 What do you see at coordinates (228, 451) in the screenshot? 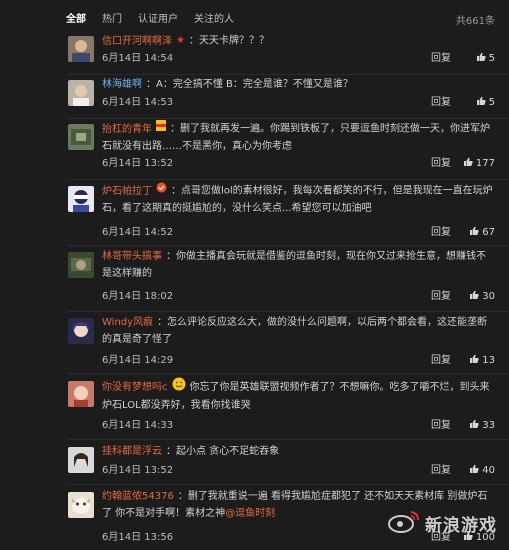
I see `comment-text: 起小点 贪心不足蛇吞象` at bounding box center [228, 451].